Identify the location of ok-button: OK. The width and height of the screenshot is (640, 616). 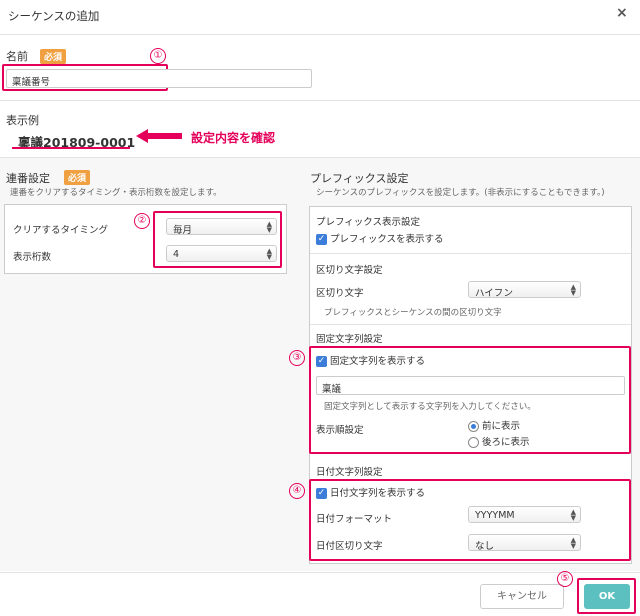
(607, 596).